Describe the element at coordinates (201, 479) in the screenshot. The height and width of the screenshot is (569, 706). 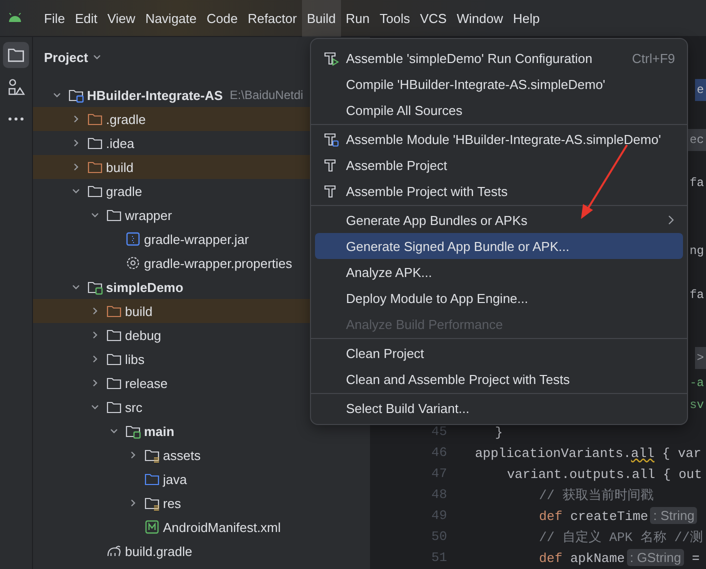
I see `tree-item: java` at that location.